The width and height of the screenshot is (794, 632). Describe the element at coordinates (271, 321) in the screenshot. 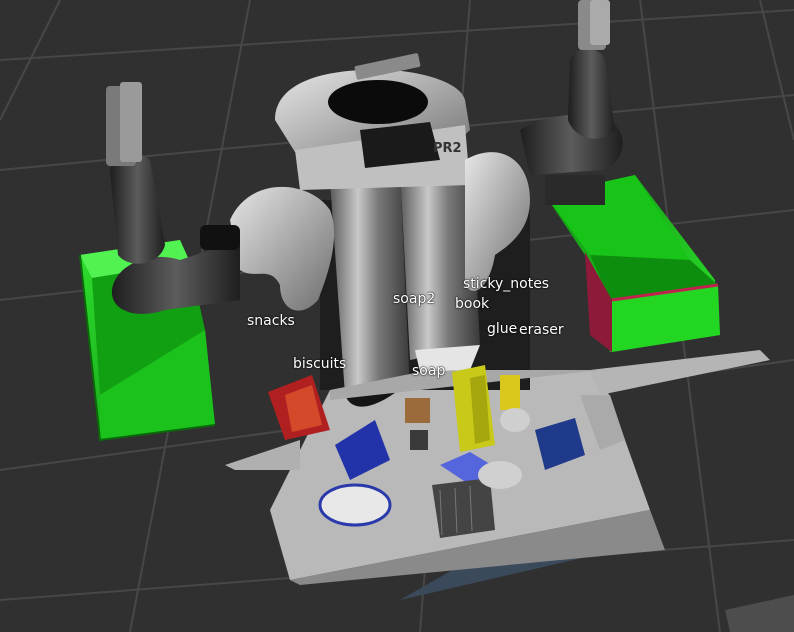

I see `label-snacks: snacks` at that location.